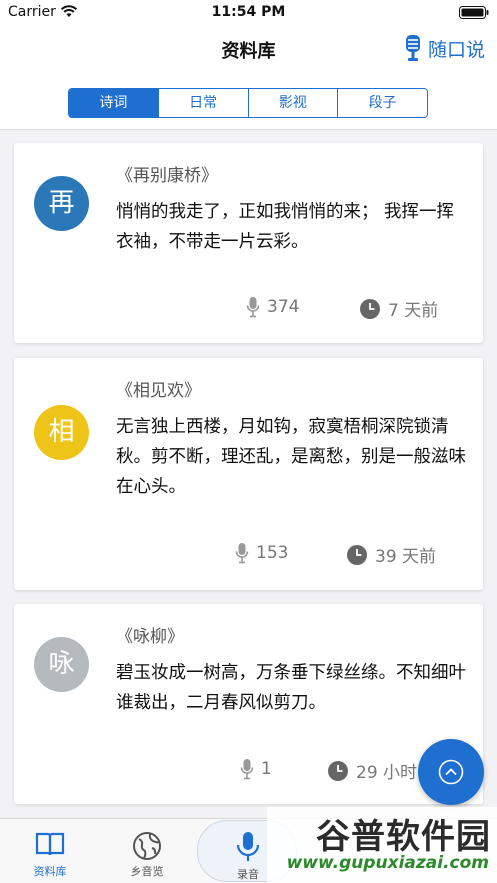 This screenshot has width=497, height=883. Describe the element at coordinates (147, 846) in the screenshot. I see `globe-icon` at that location.